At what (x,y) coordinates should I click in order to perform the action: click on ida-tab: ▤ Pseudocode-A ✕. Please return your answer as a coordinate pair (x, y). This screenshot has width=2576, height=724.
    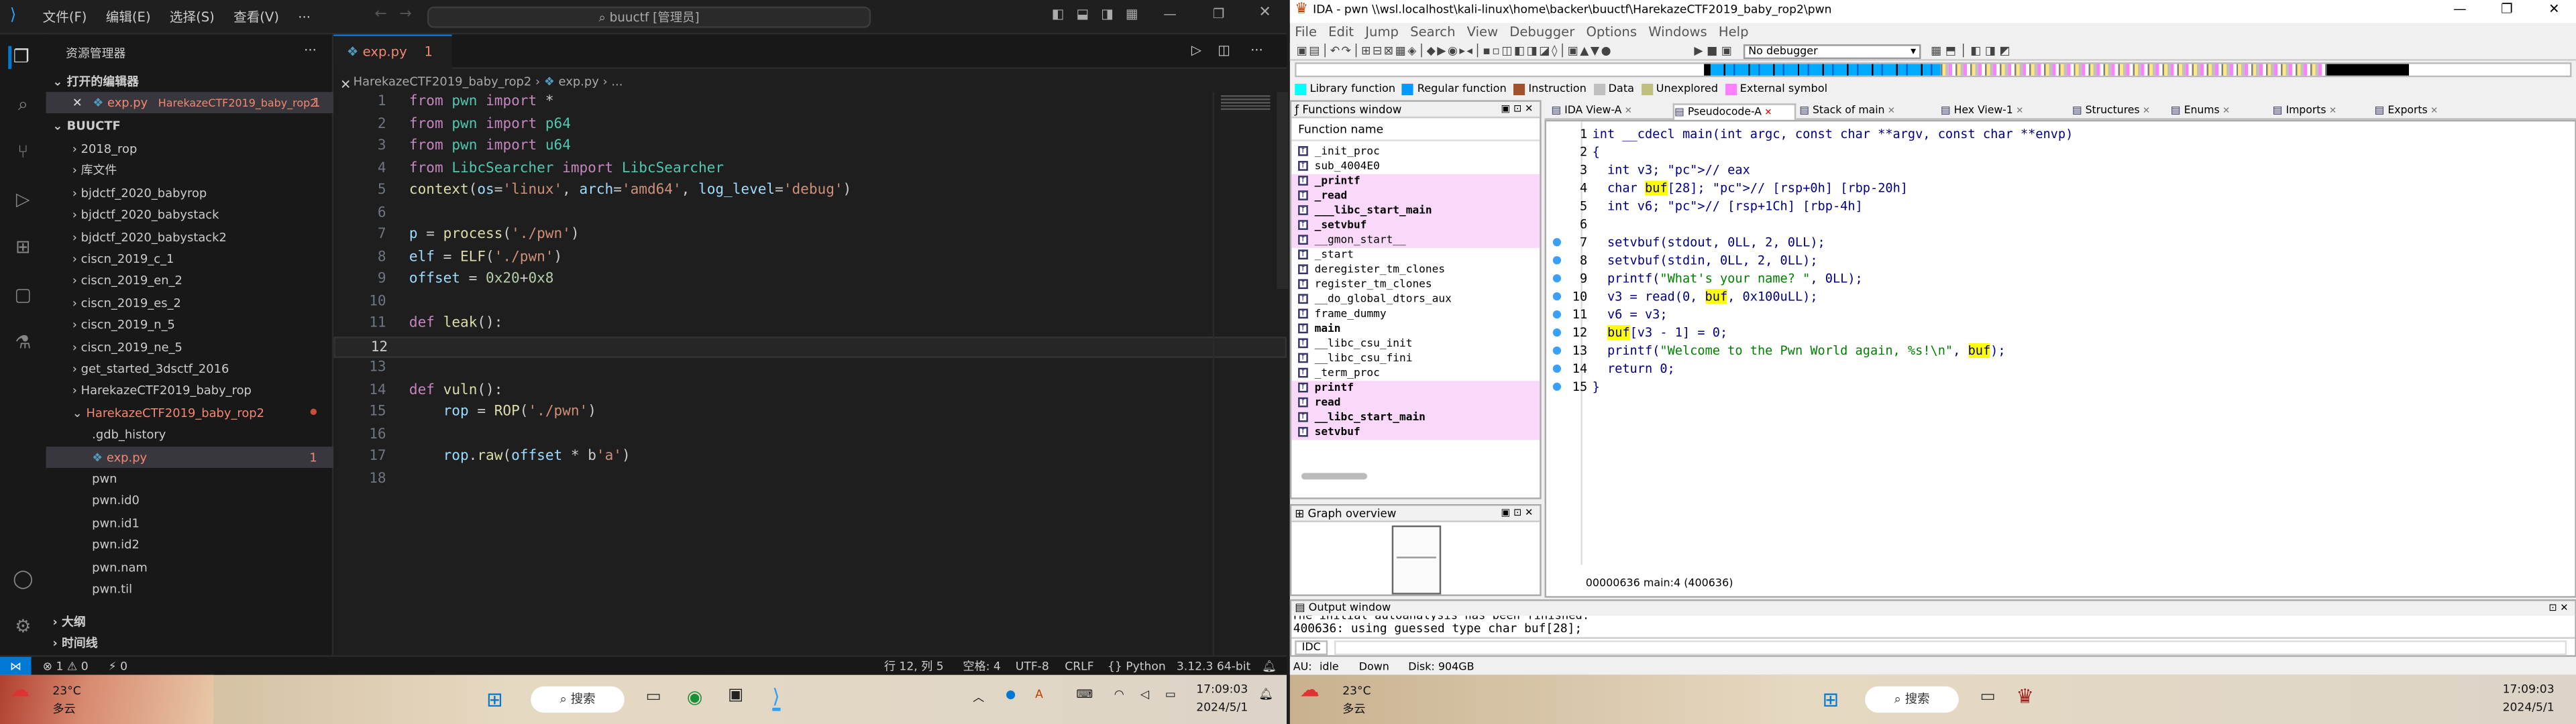
    Looking at the image, I should click on (1734, 112).